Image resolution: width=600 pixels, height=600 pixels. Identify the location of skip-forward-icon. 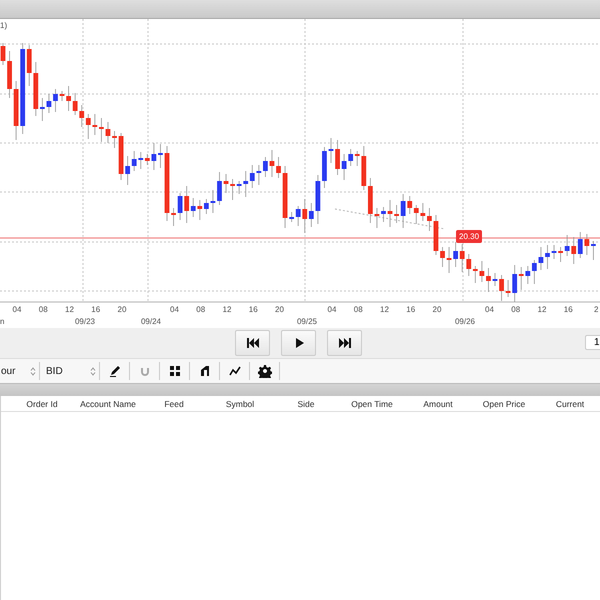
(345, 343).